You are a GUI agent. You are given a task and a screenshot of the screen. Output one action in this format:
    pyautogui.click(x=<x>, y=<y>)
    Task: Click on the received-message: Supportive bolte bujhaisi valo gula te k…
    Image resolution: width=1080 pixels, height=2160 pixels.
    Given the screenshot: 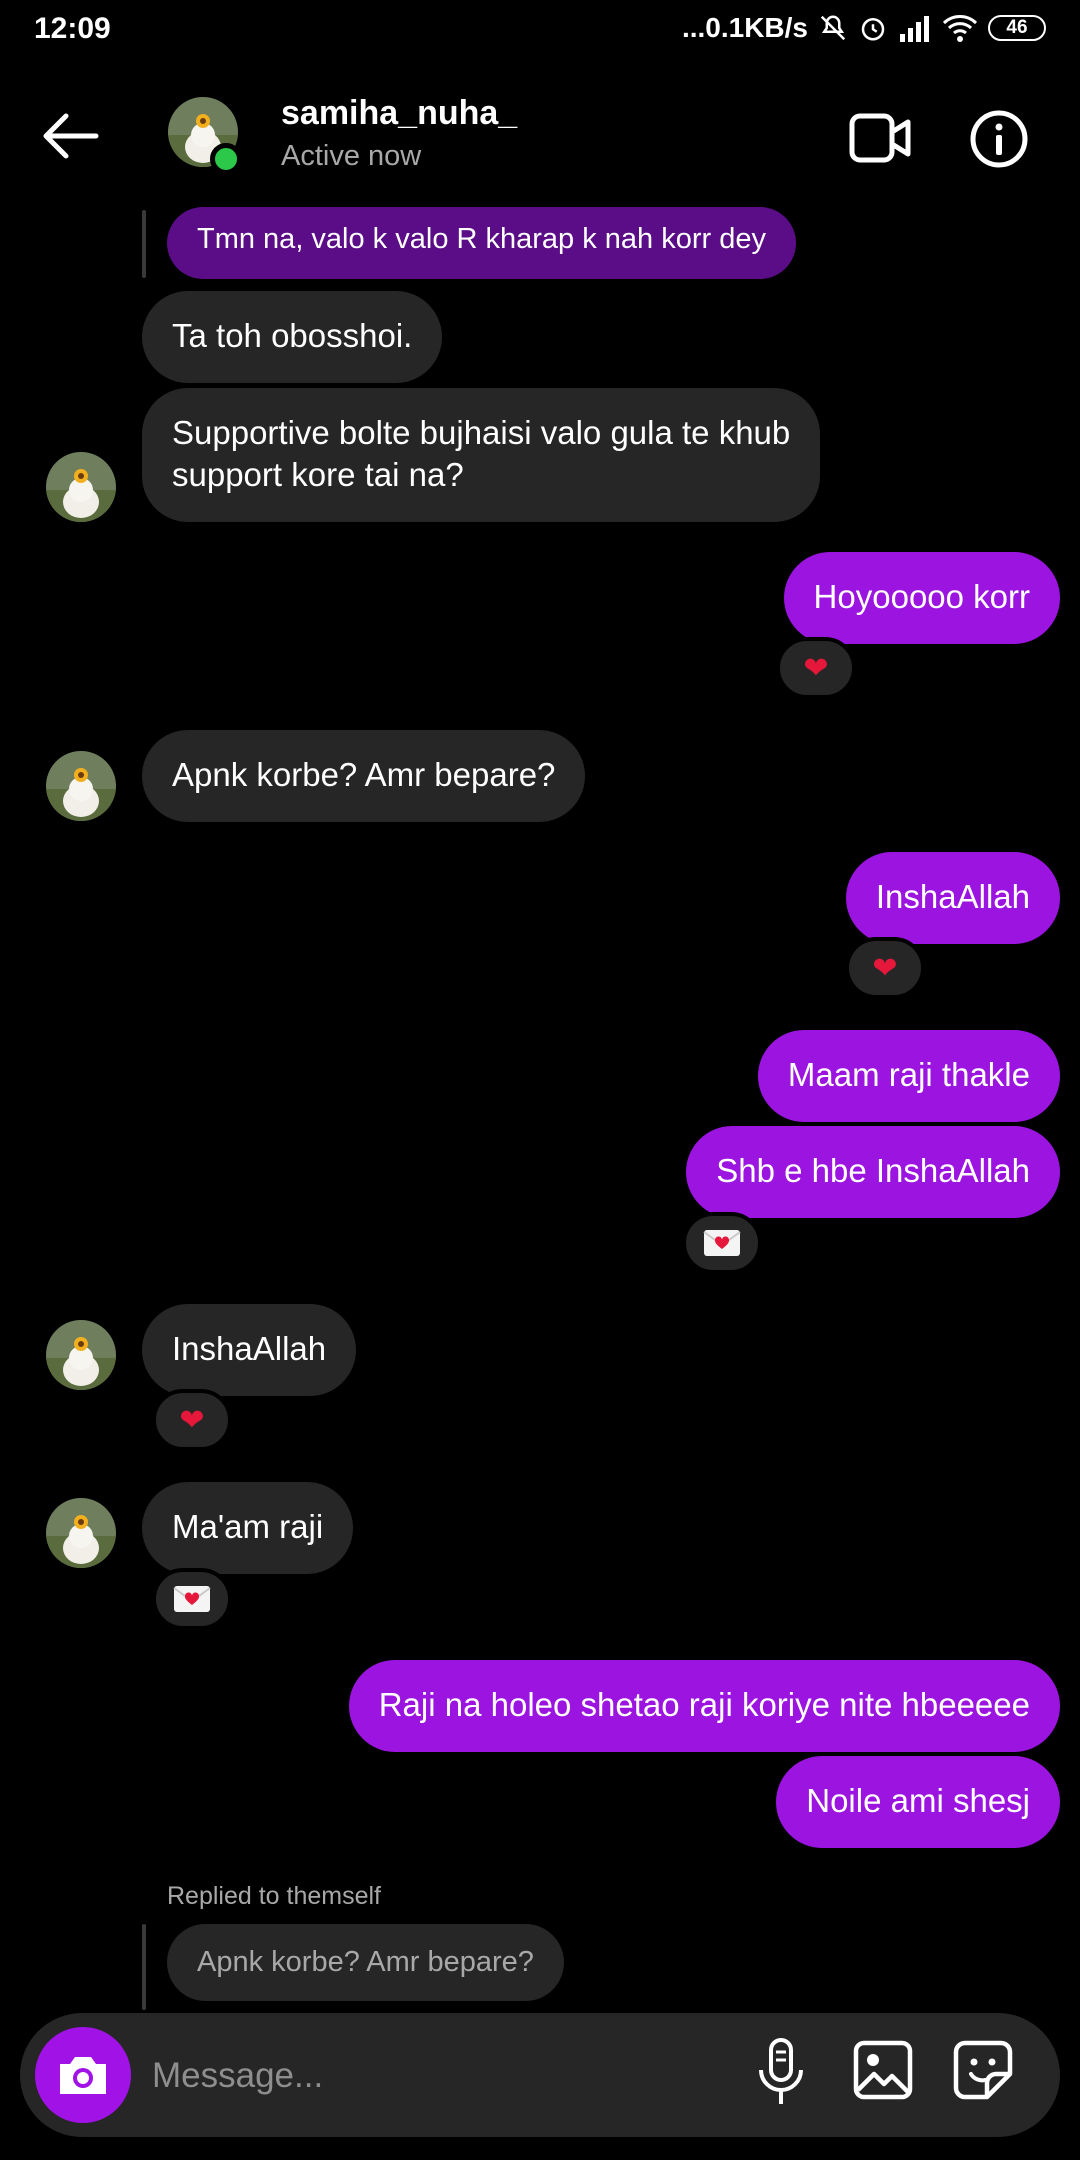 What is the action you would take?
    pyautogui.click(x=481, y=455)
    